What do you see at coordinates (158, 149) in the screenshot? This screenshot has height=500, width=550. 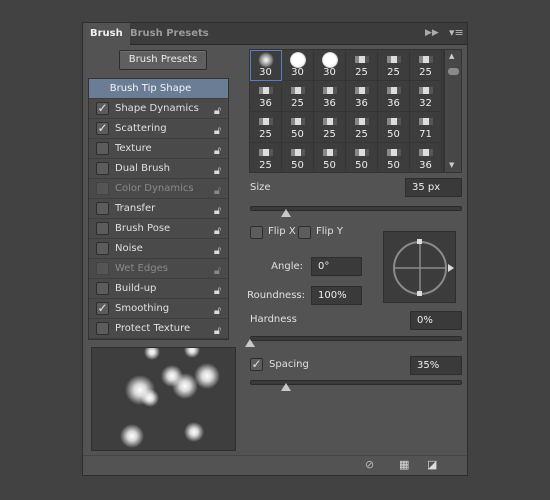 I see `option-texture: Texture 🔓︎` at bounding box center [158, 149].